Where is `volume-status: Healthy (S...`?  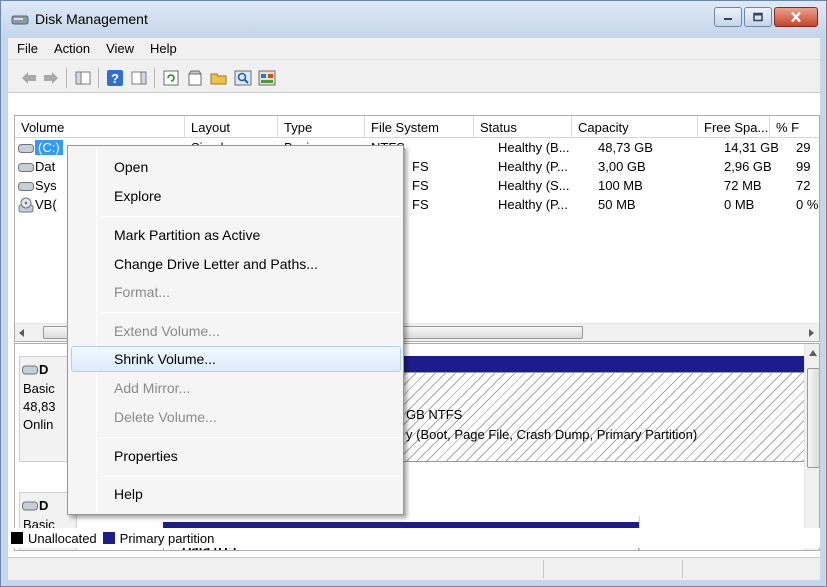
volume-status: Healthy (S... is located at coordinates (534, 185).